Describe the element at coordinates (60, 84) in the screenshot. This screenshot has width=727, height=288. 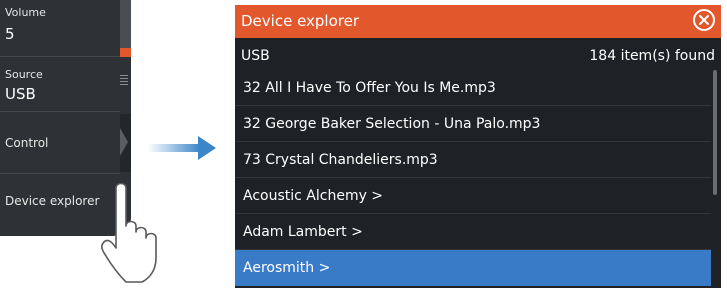
I see `source-item: Source USB` at that location.